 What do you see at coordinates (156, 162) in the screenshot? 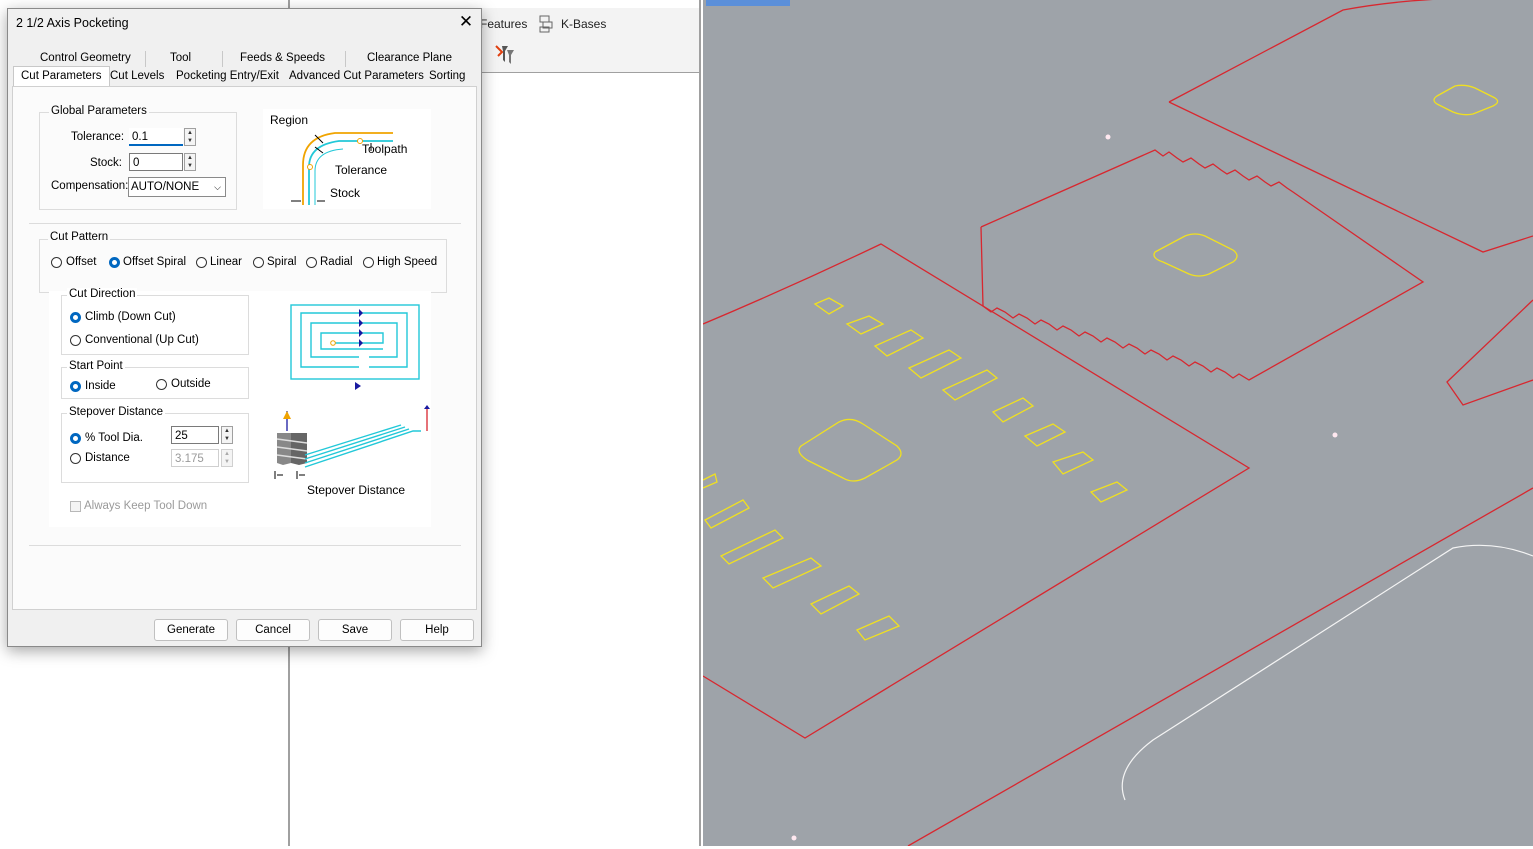
I see `stock-input: 0` at bounding box center [156, 162].